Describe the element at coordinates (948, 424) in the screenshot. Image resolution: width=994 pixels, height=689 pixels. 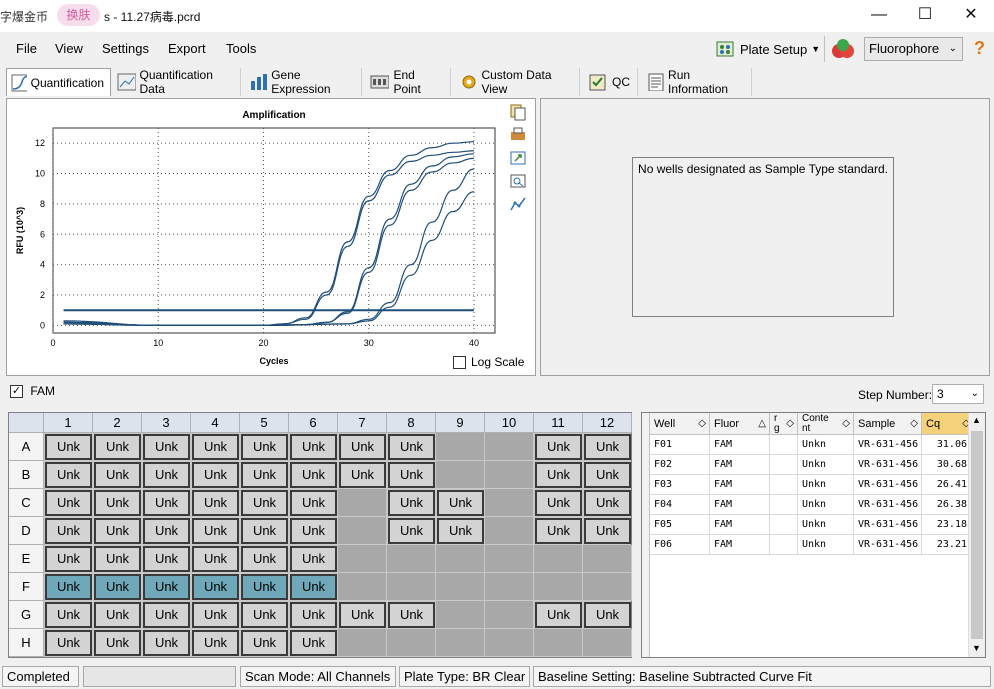
I see `table-column-header: Cq ◇` at that location.